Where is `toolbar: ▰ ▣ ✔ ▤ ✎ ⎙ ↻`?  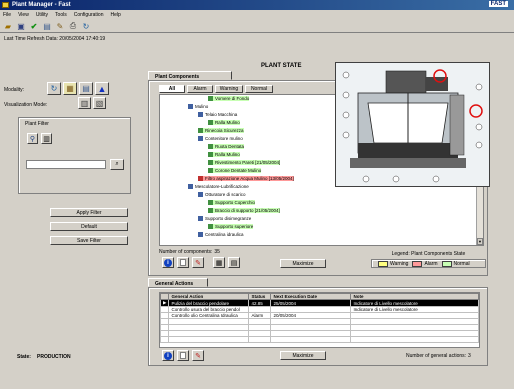 toolbar: ▰ ▣ ✔ ▤ ✎ ⎙ ↻ is located at coordinates (257, 26).